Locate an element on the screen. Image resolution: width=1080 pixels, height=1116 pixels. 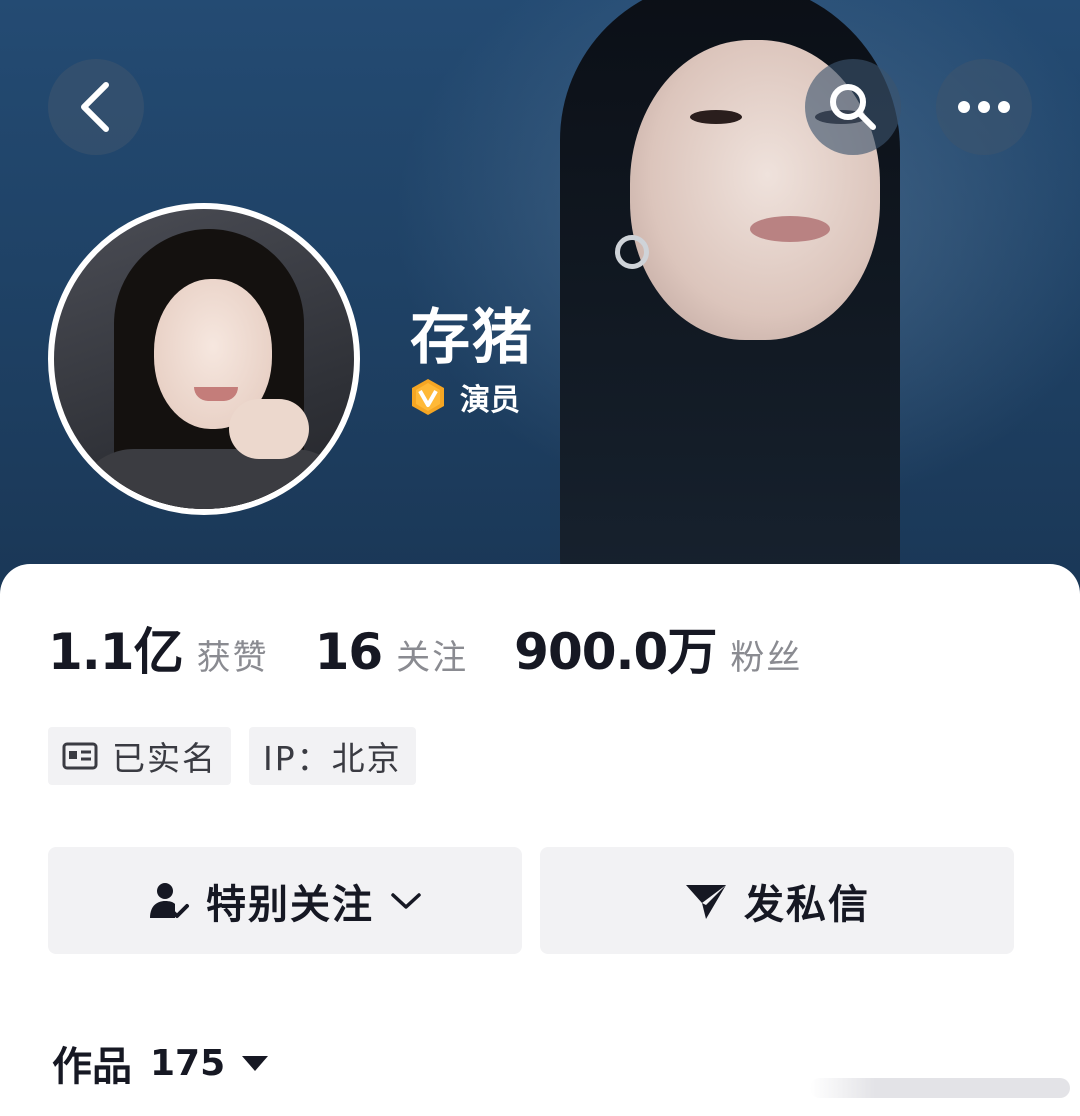
stat-followers-label: 粉丝 is located at coordinates (766, 658).